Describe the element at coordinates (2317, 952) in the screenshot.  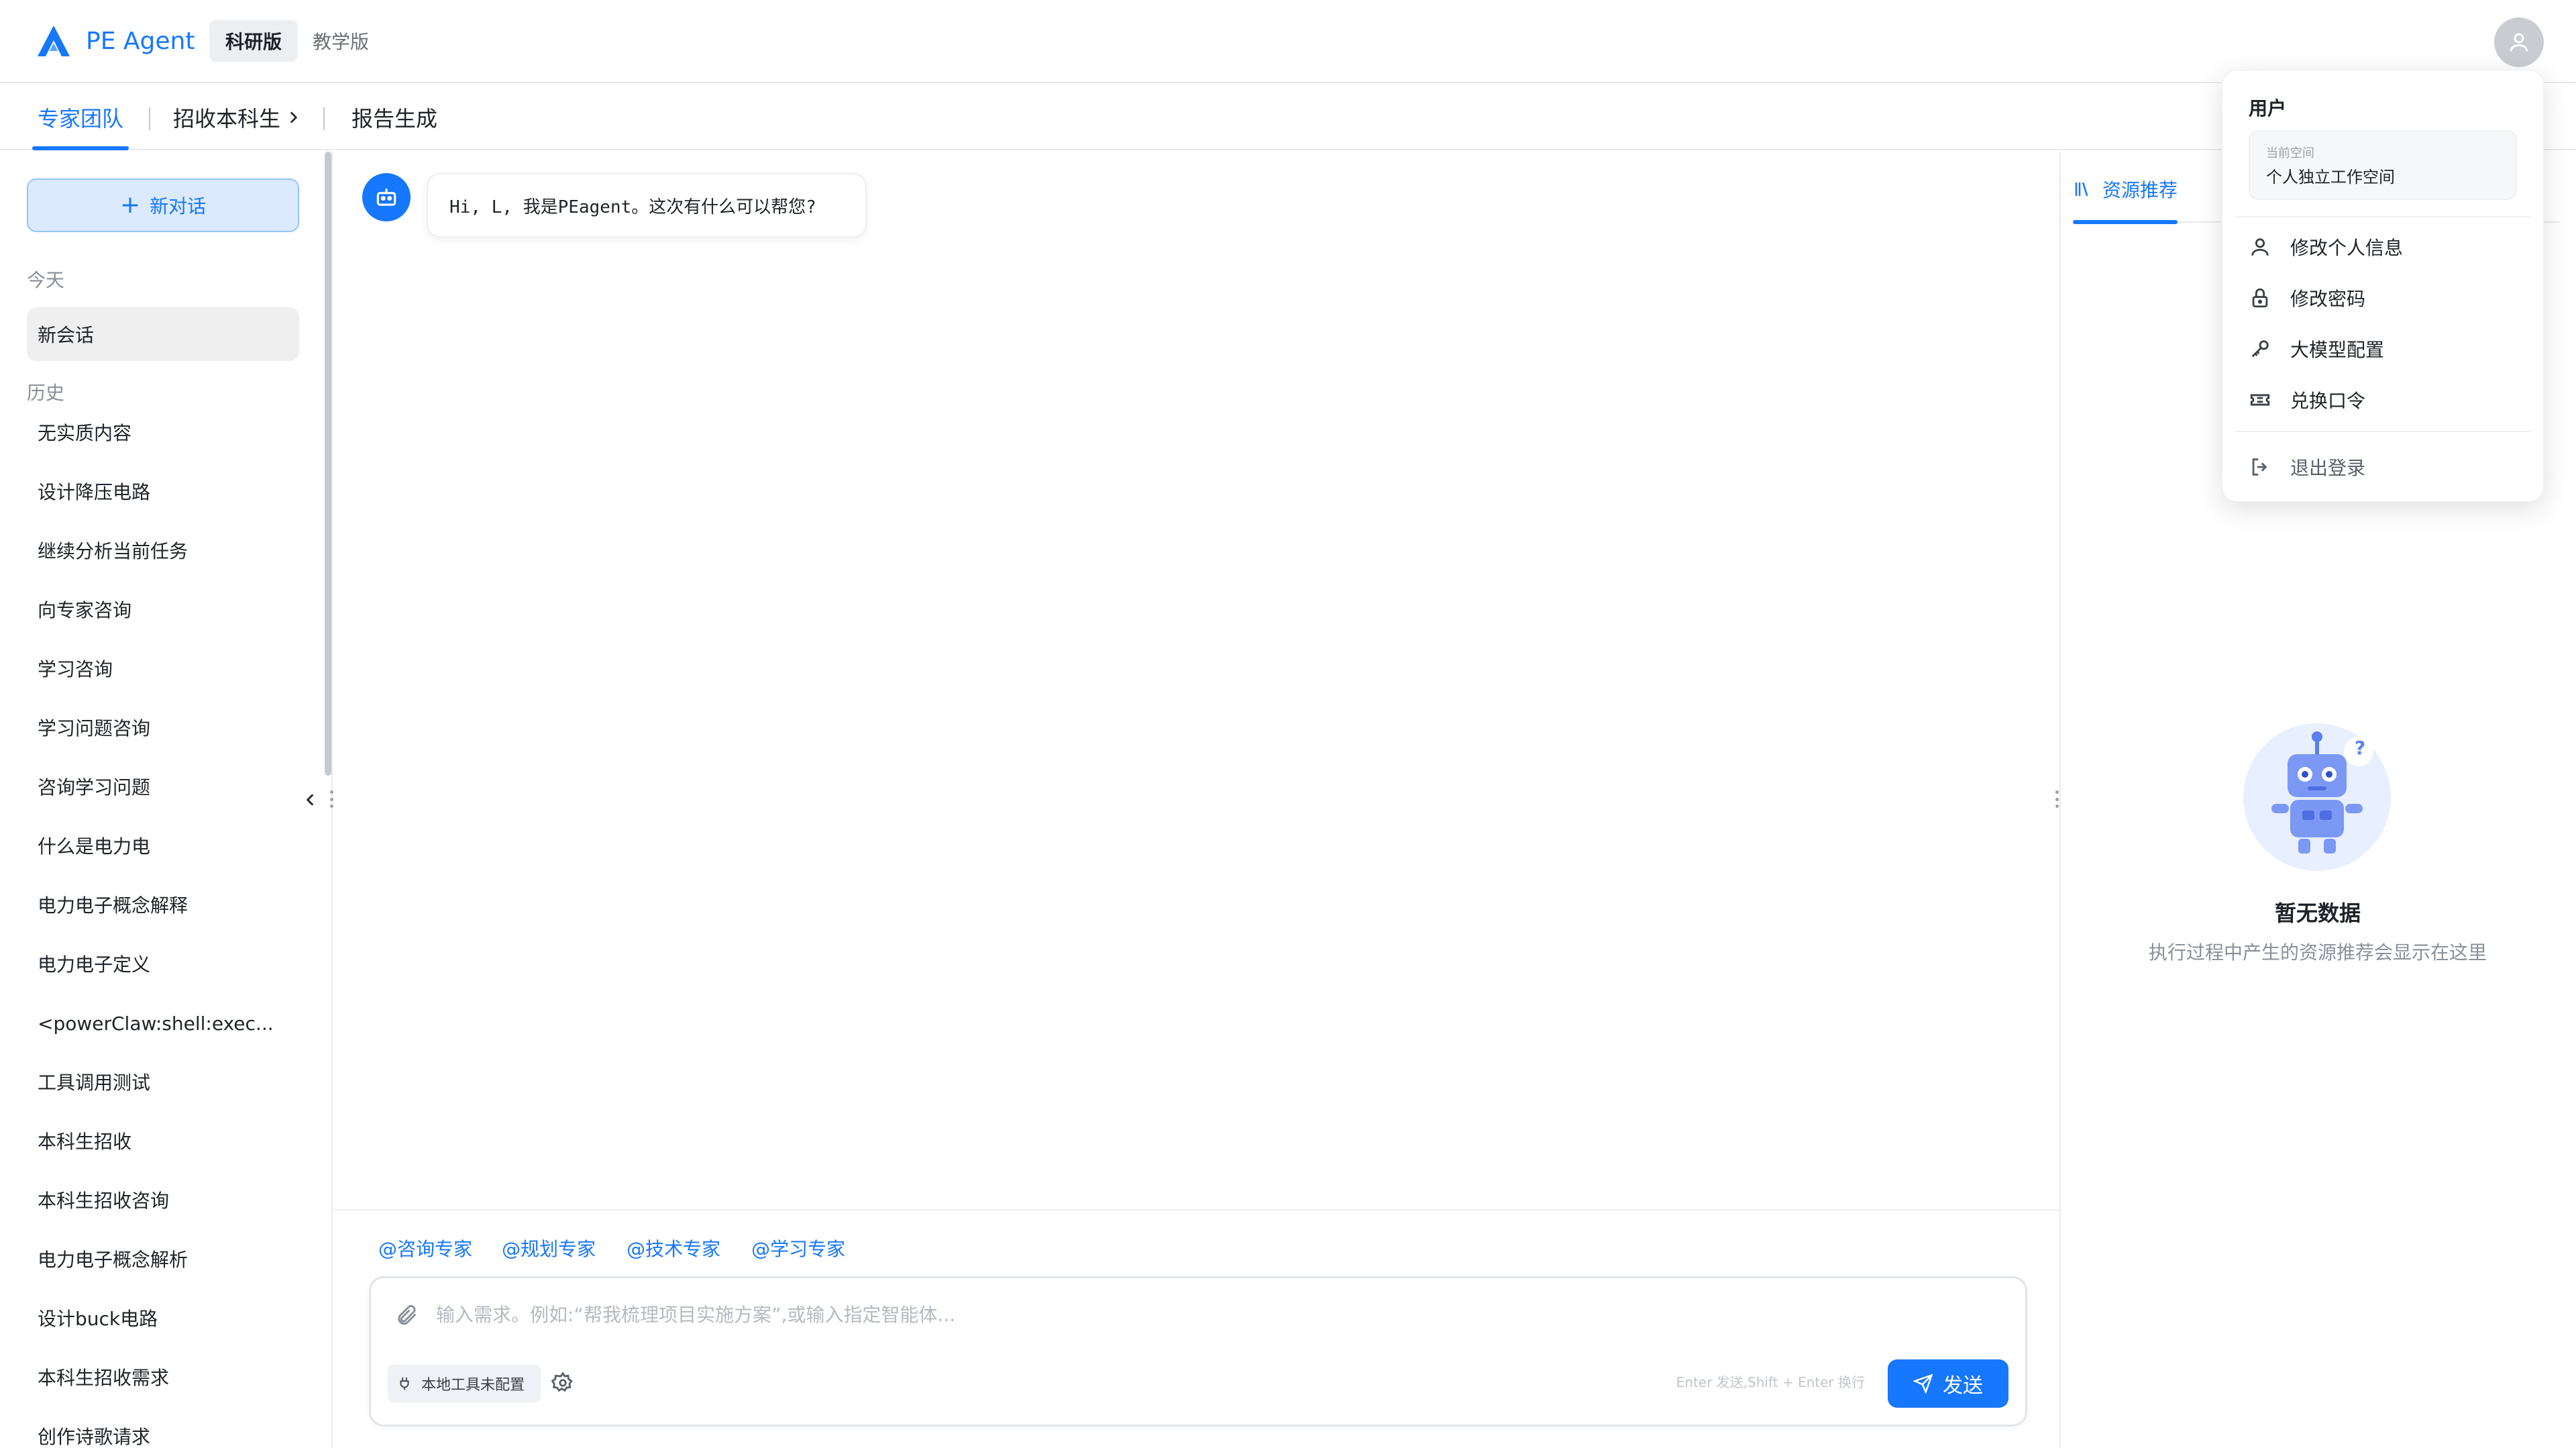
I see `empty-state-description: 执行过程中产生的资源推荐会显示在这里` at that location.